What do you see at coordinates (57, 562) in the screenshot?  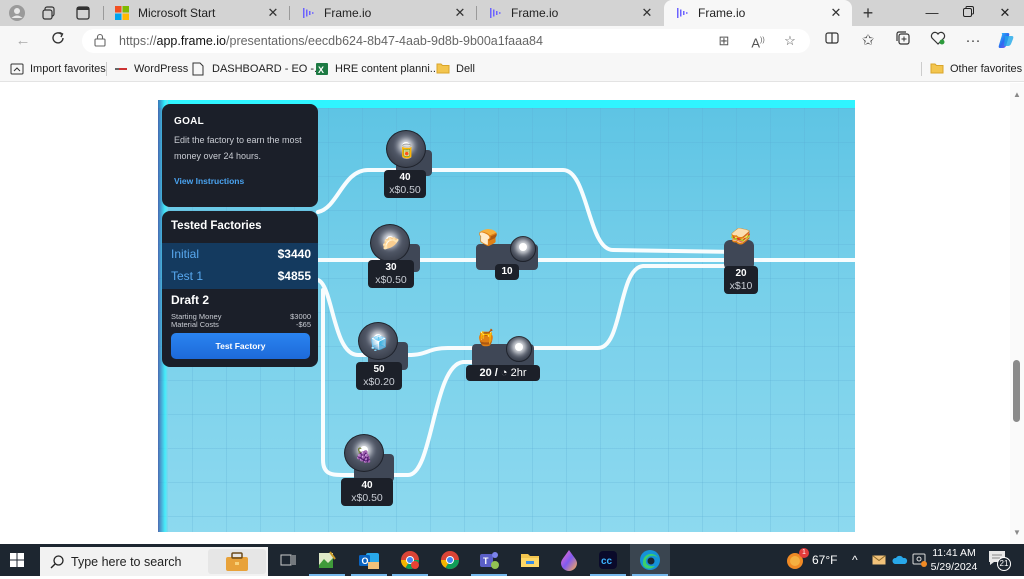 I see `search-icon` at bounding box center [57, 562].